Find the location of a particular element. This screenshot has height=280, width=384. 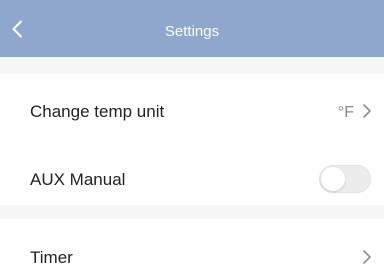

aux-manual-label: AUX Manual is located at coordinates (78, 179).